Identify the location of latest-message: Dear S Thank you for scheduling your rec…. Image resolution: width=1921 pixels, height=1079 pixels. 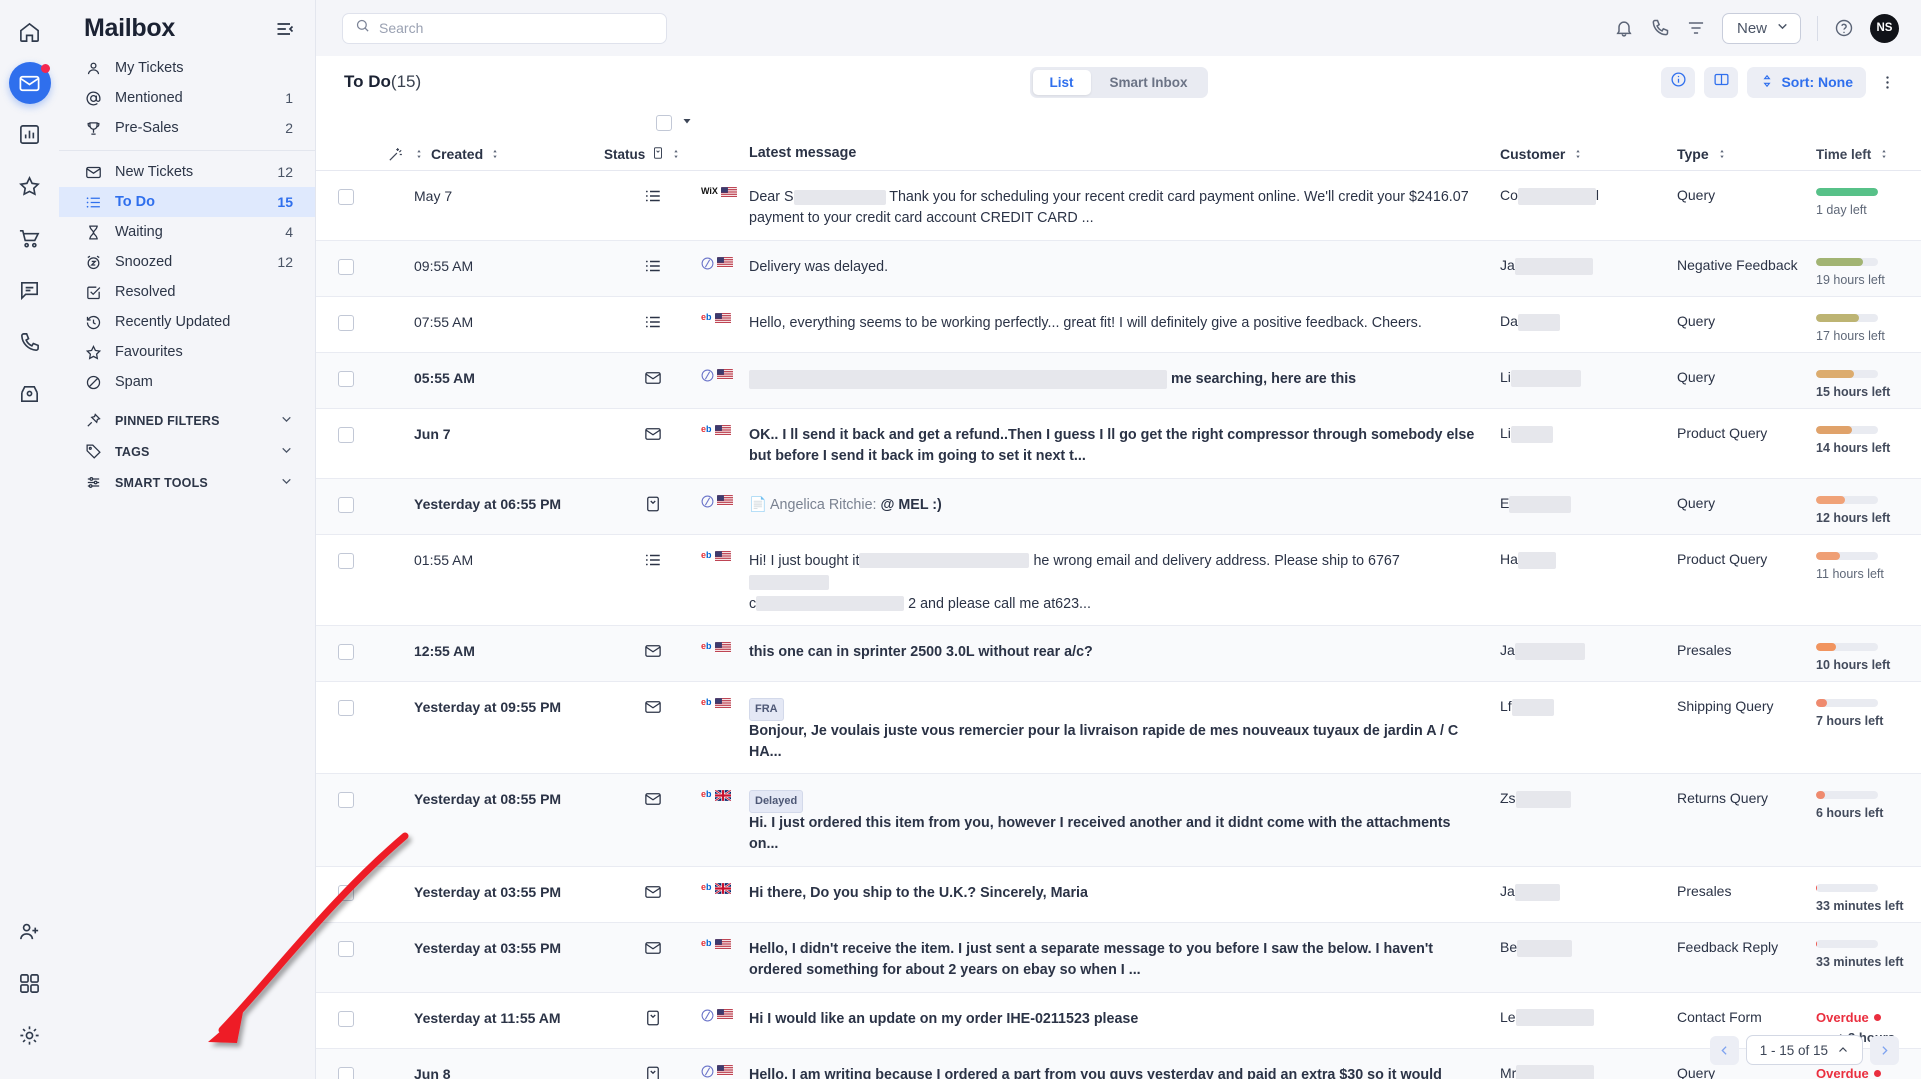
(1124, 205).